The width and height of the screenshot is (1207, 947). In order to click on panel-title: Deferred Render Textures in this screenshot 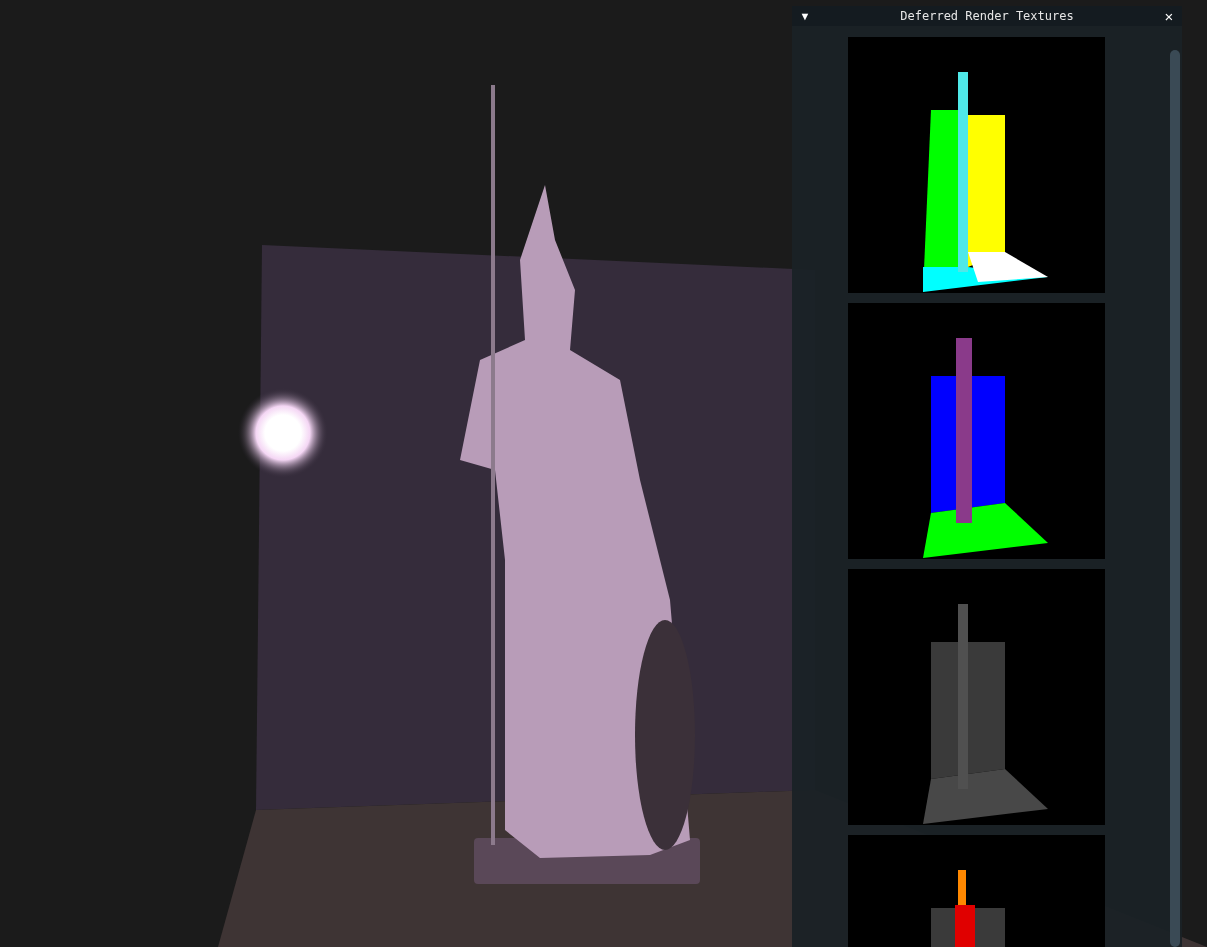, I will do `click(987, 16)`.